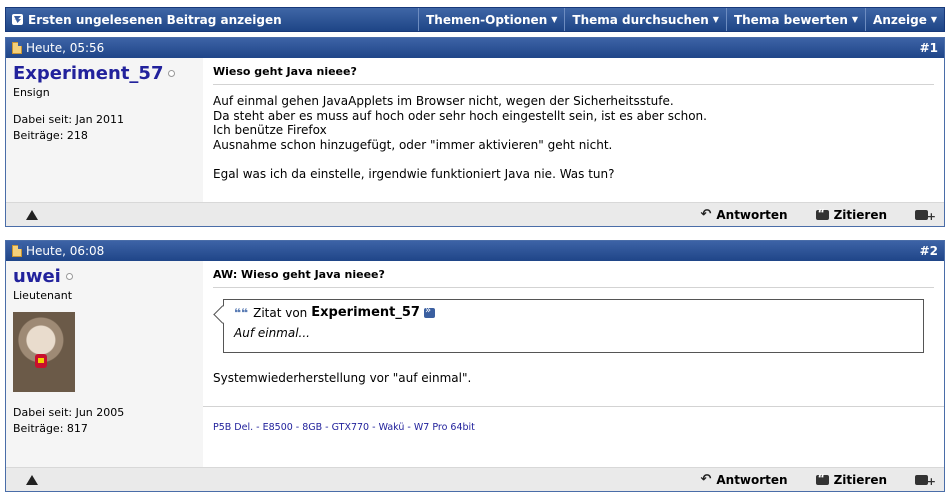 This screenshot has width=950, height=498. I want to click on quote-header: ❝❝ Zitat von Experiment_57, so click(573, 312).